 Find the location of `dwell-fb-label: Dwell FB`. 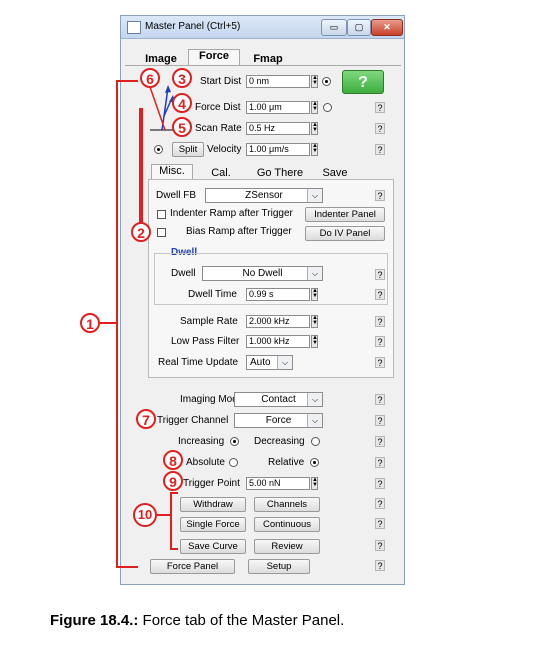

dwell-fb-label: Dwell FB is located at coordinates (176, 195).